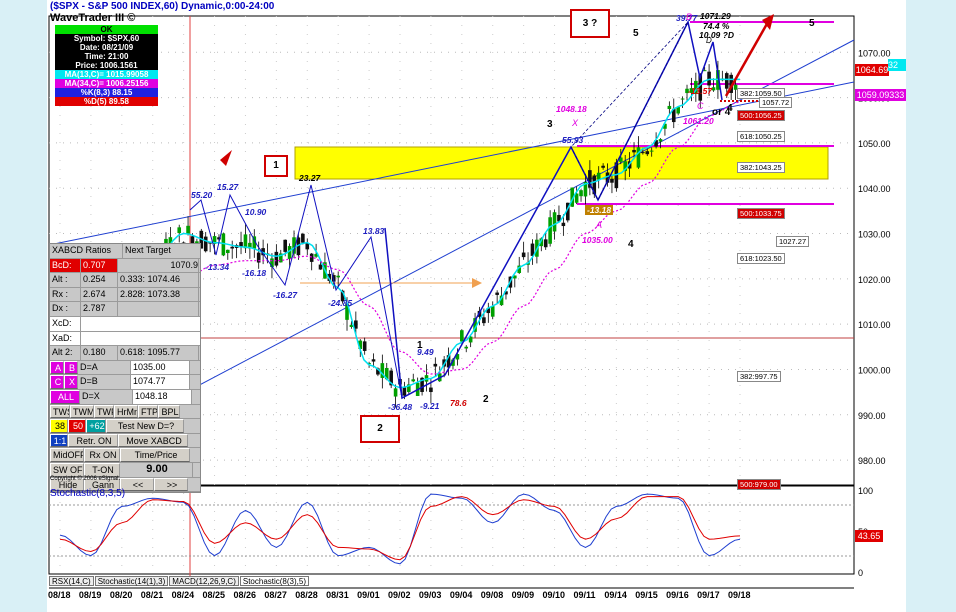 The image size is (956, 612). I want to click on target-label: D=B, so click(104, 382).